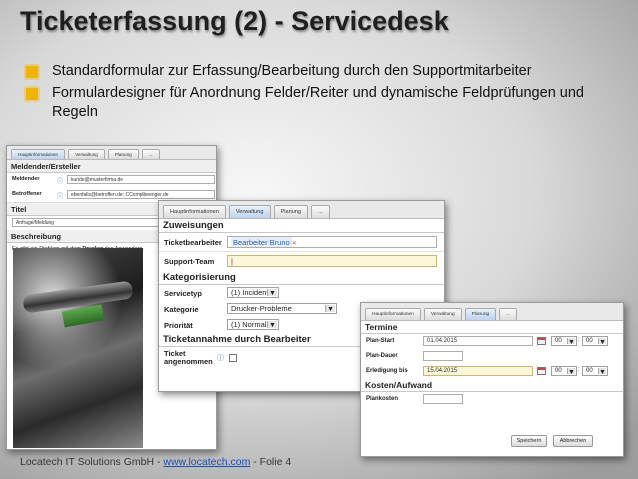 This screenshot has height=479, width=638. What do you see at coordinates (443, 356) in the screenshot?
I see `plan-duration-input` at bounding box center [443, 356].